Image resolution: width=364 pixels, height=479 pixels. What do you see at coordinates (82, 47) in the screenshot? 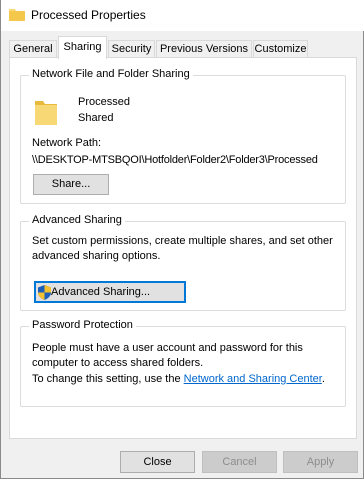
I see `tab-sharing: Sharing` at bounding box center [82, 47].